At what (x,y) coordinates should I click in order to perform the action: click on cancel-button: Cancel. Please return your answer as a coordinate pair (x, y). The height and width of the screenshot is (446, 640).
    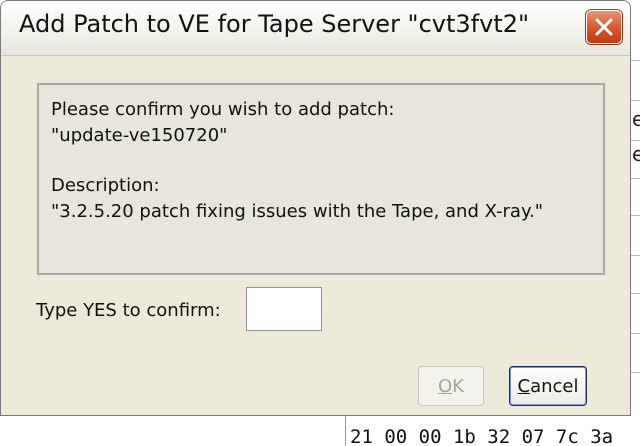
    Looking at the image, I should click on (548, 386).